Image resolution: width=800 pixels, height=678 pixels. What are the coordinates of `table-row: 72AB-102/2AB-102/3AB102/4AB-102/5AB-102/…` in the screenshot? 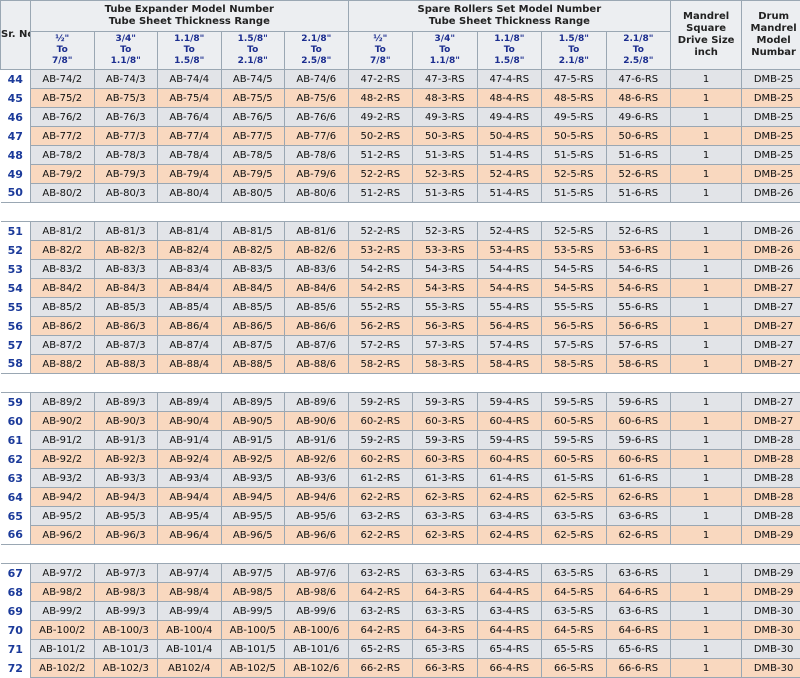 It's located at (400, 668).